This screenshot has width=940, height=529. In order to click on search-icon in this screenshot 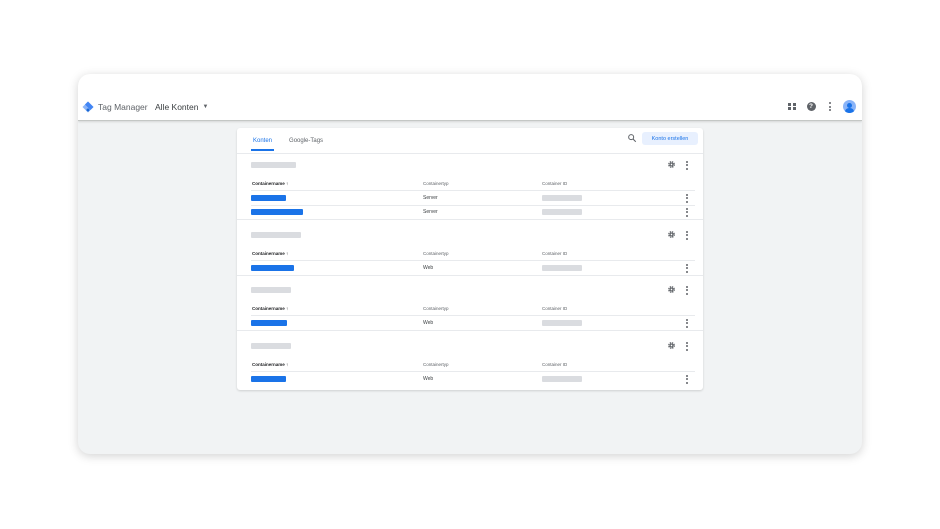, I will do `click(632, 138)`.